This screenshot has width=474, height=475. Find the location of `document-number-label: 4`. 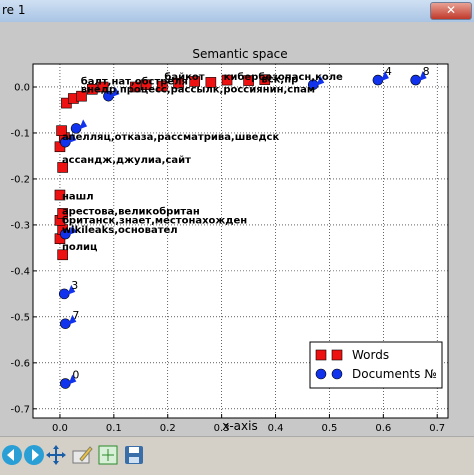

document-number-label: 4 is located at coordinates (388, 71).